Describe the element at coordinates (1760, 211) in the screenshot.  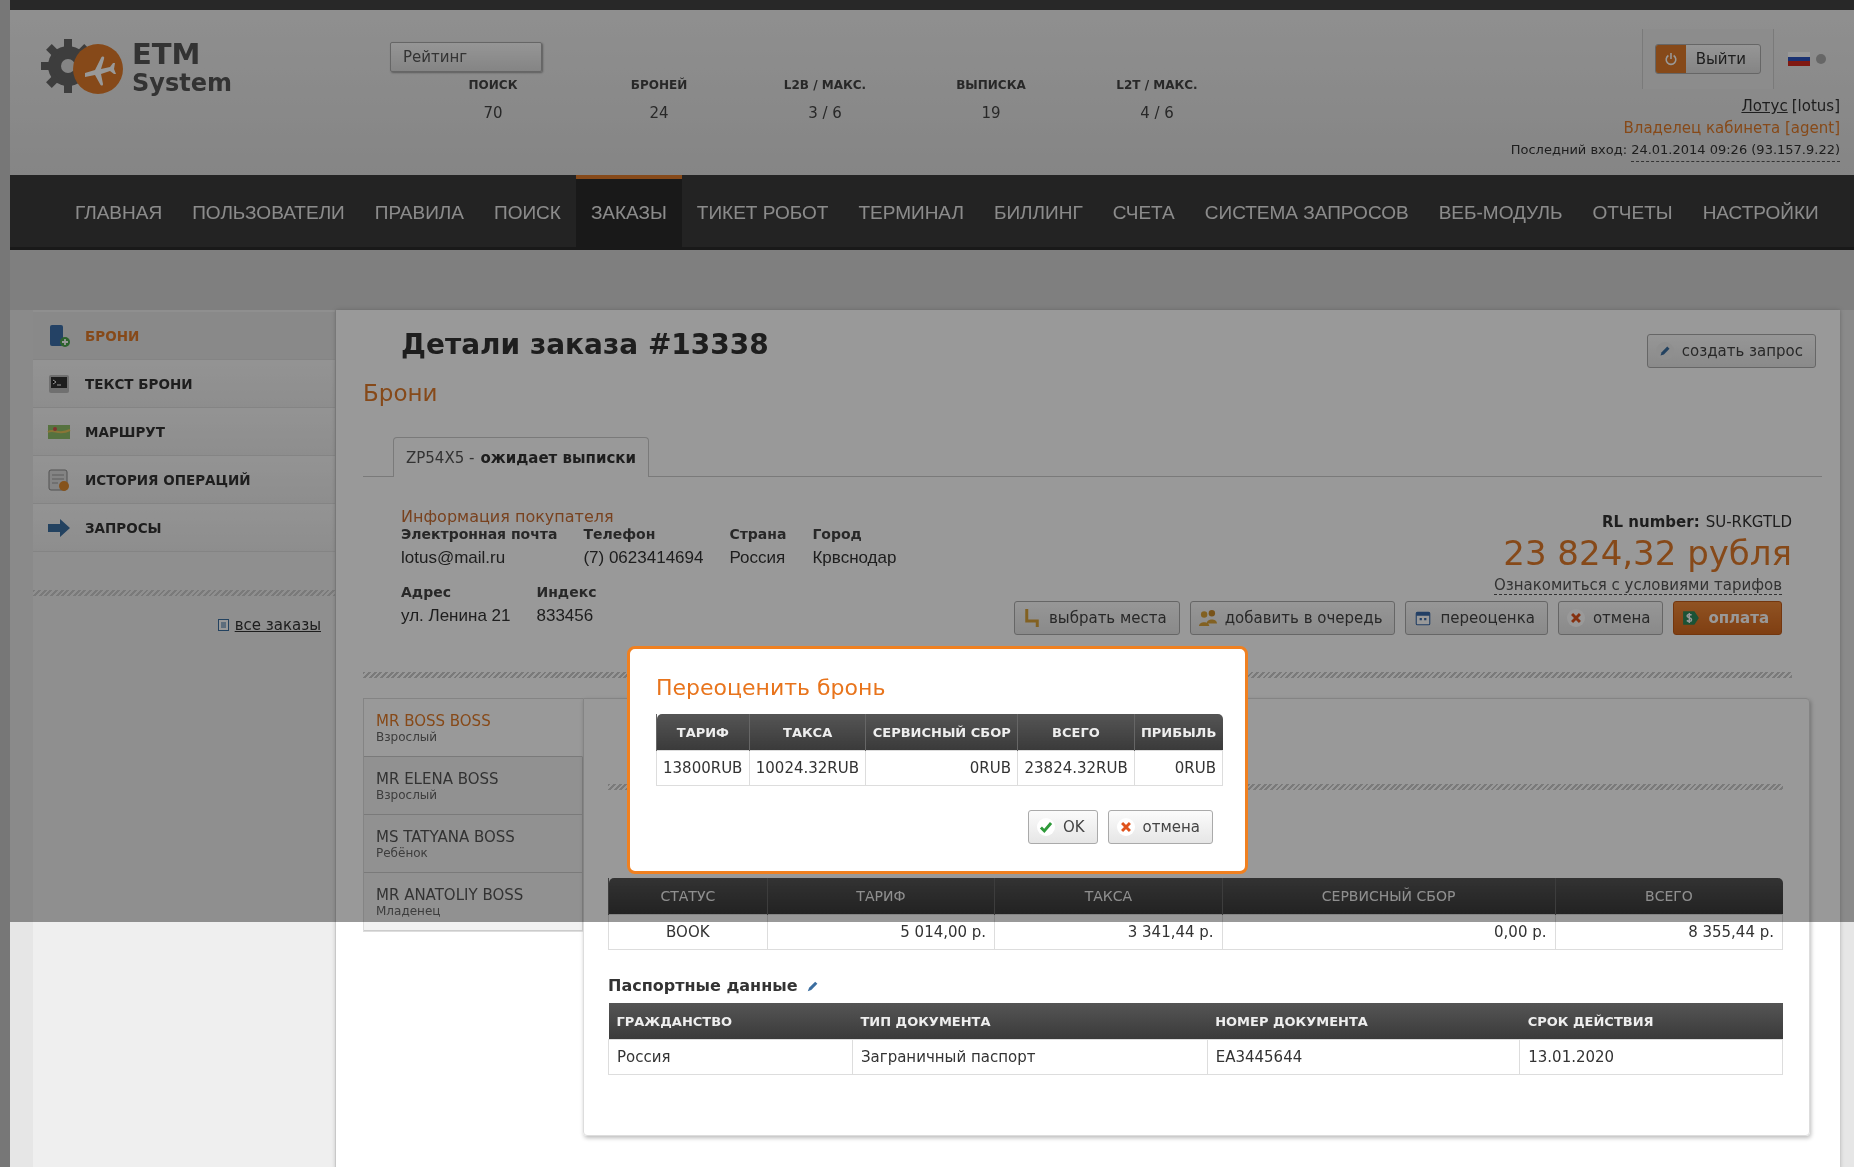
I see `nav-item: НАСТРОЙКИ` at that location.